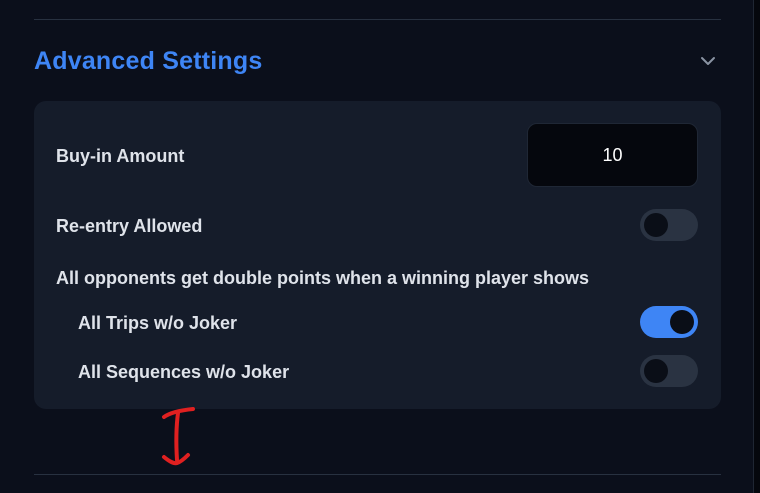 The width and height of the screenshot is (760, 493). What do you see at coordinates (612, 155) in the screenshot?
I see `buy-in-amount-input` at bounding box center [612, 155].